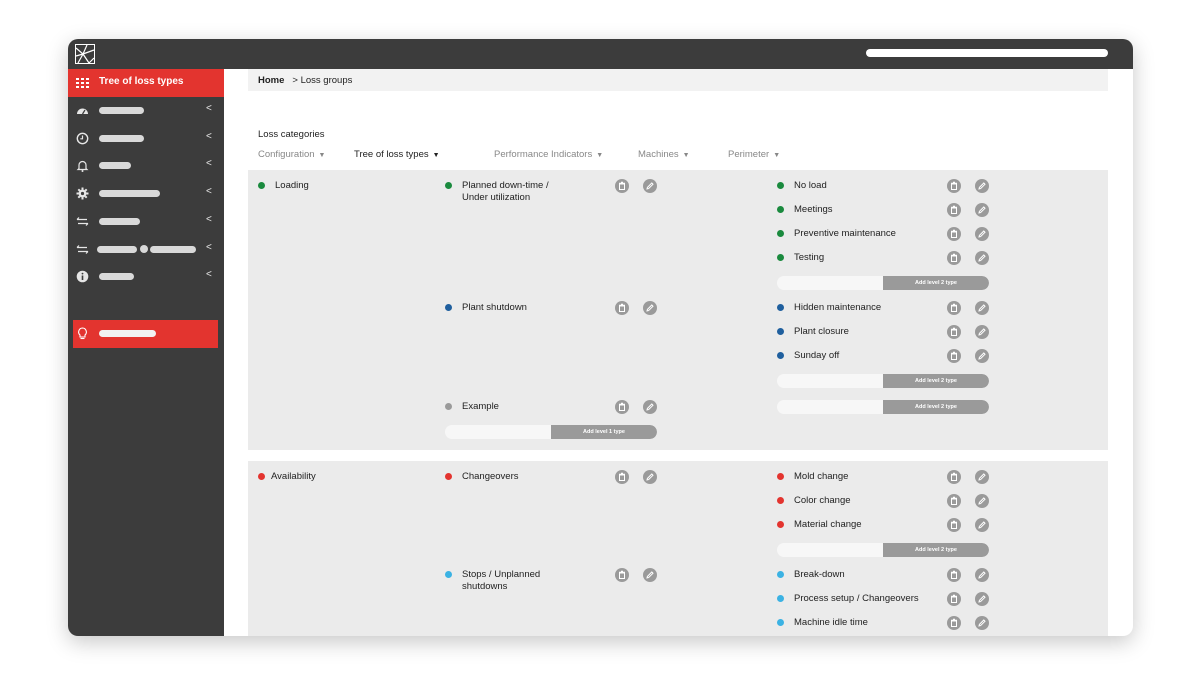  What do you see at coordinates (146, 111) in the screenshot?
I see `sidebar-item-dashboard: <` at bounding box center [146, 111].